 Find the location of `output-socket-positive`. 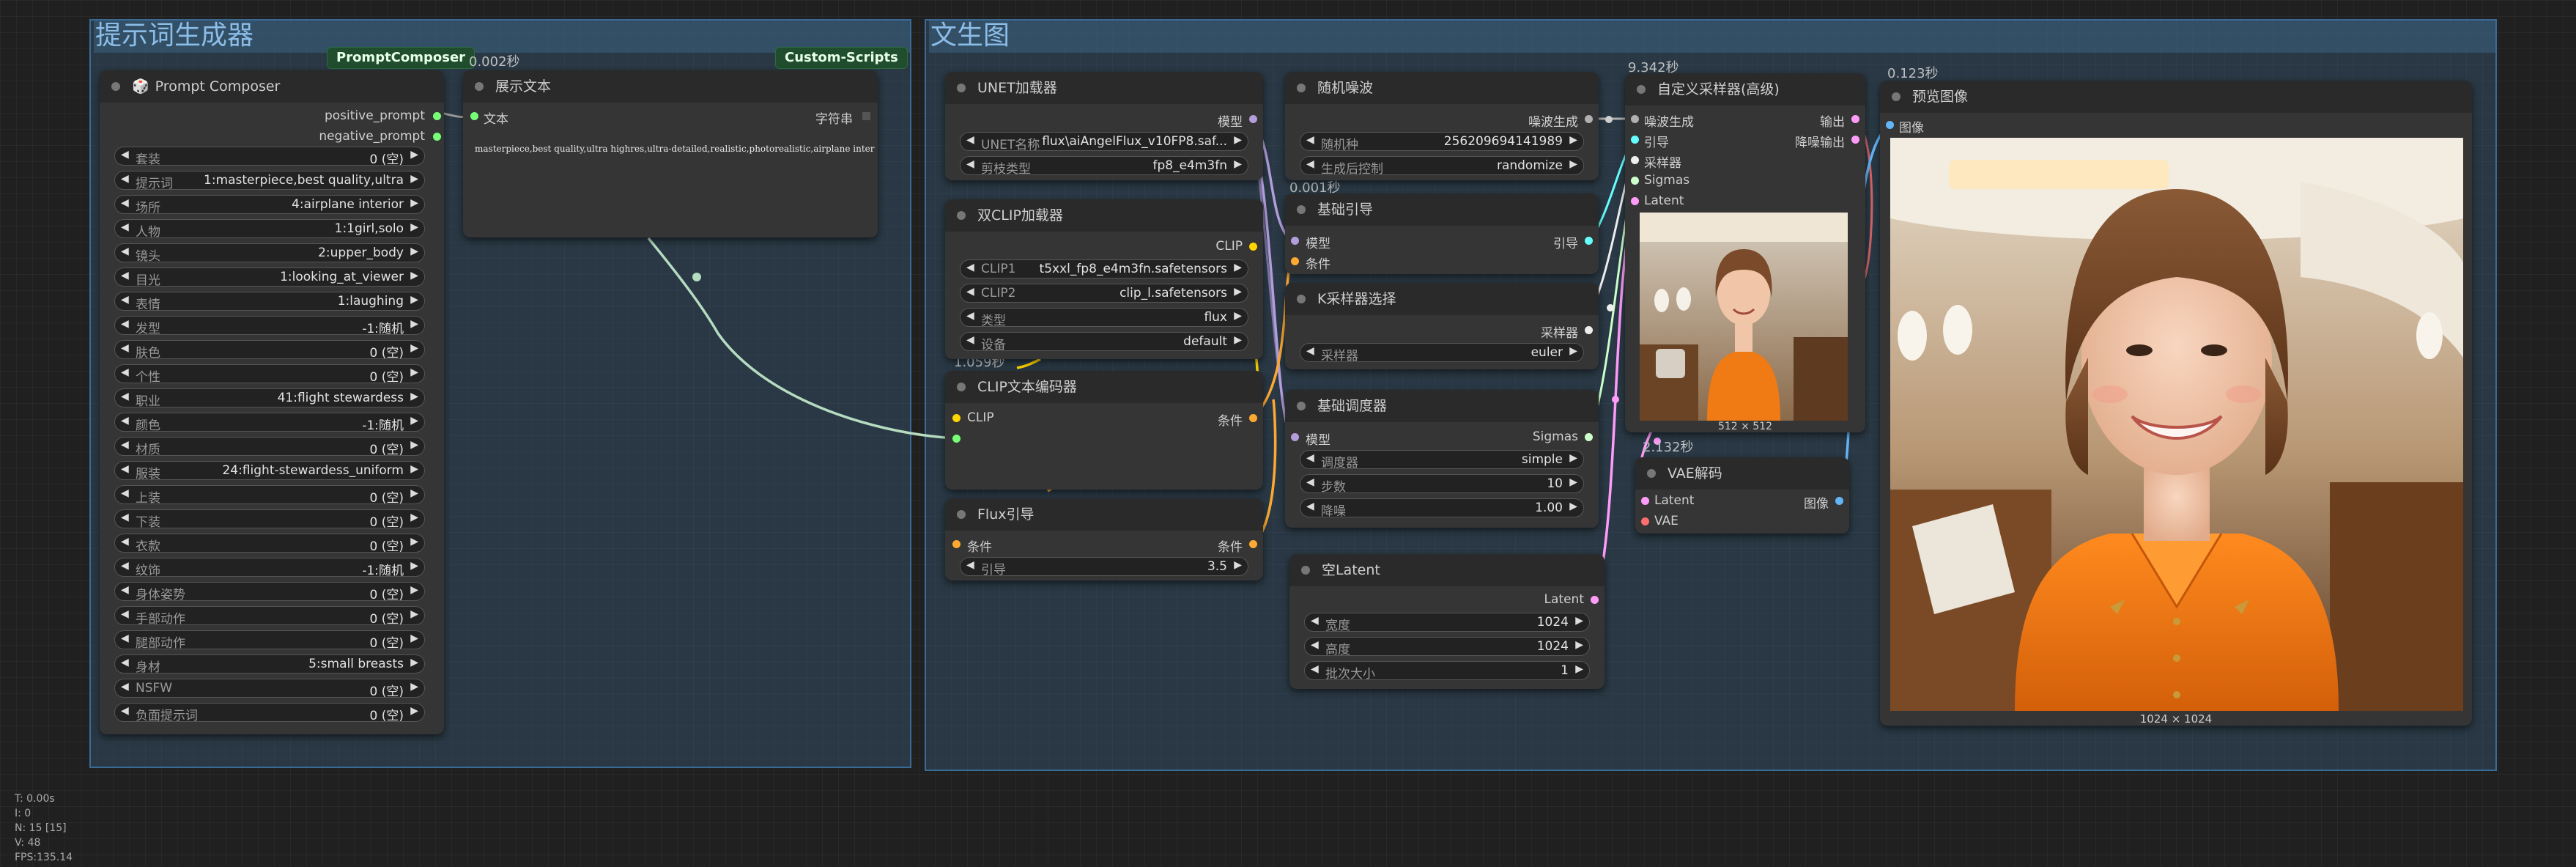

output-socket-positive is located at coordinates (437, 116).